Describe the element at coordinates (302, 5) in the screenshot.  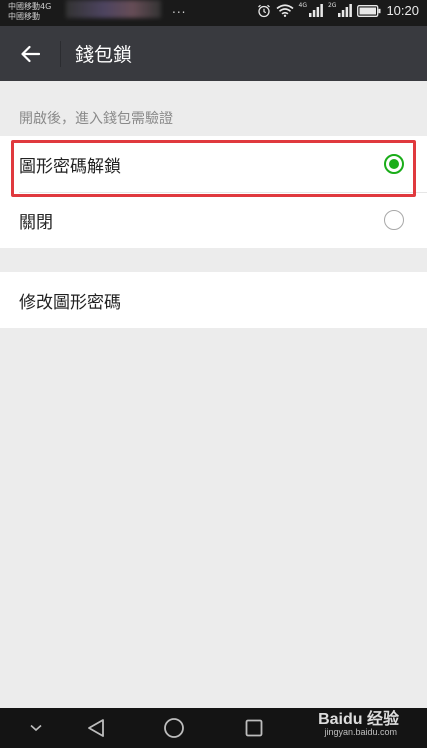
I see `network-type-1: 4G` at that location.